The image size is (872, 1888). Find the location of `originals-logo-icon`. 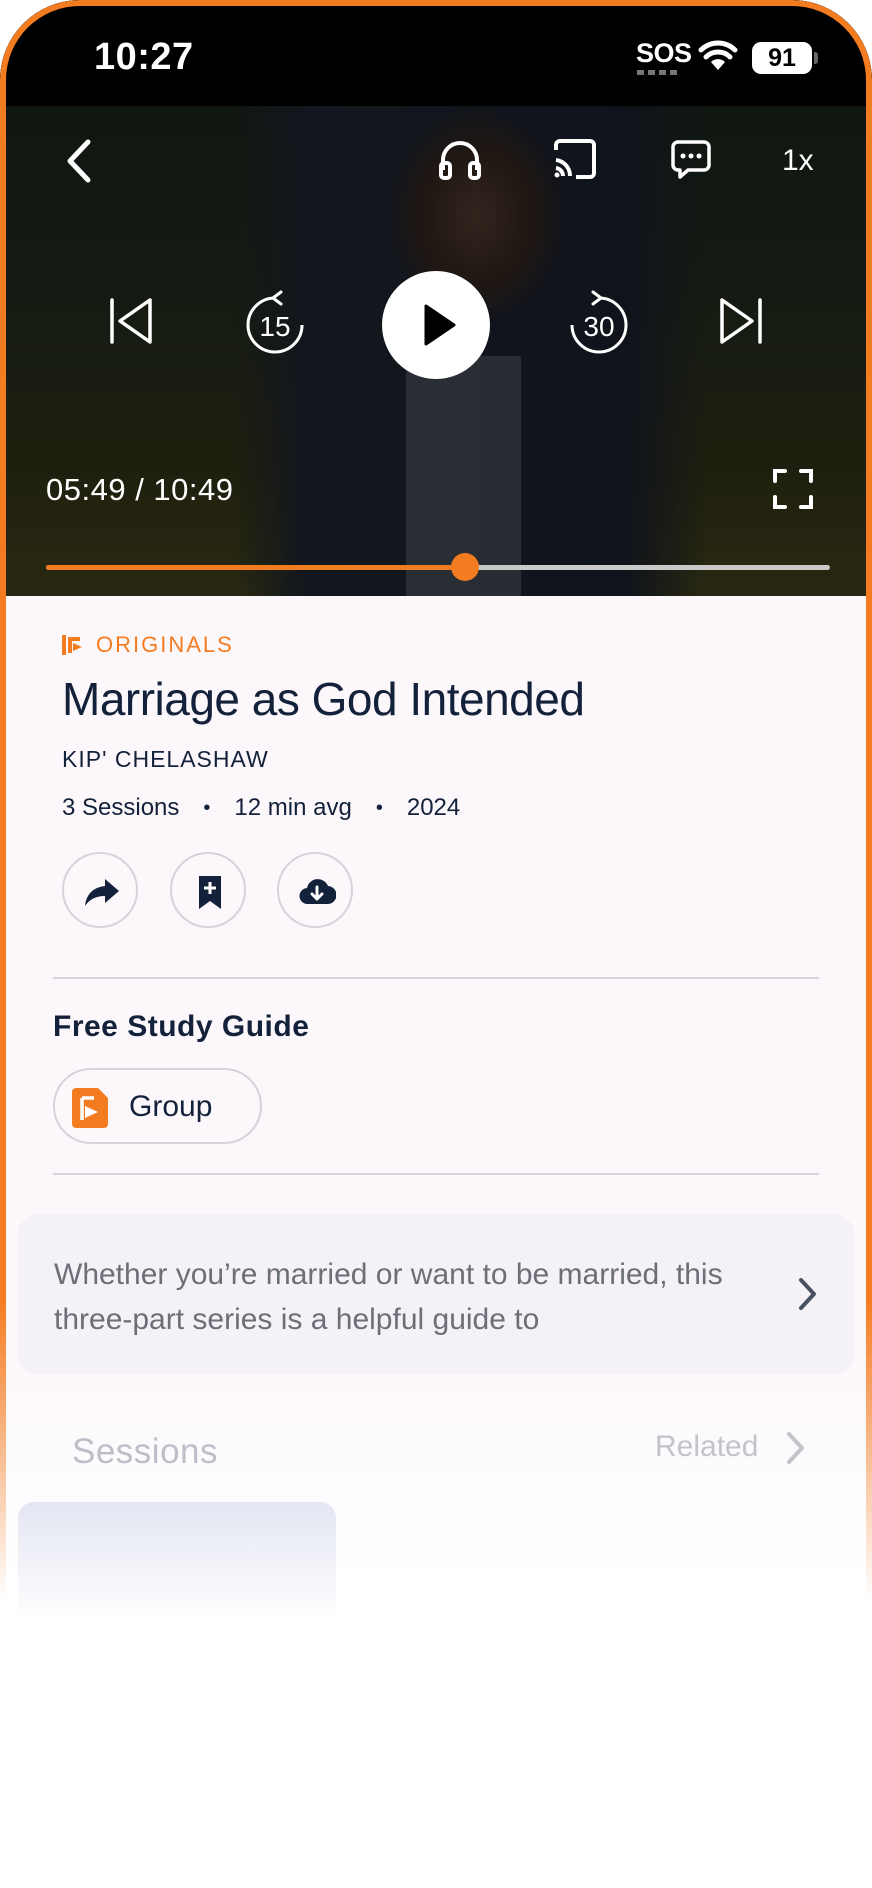

originals-logo-icon is located at coordinates (73, 645).